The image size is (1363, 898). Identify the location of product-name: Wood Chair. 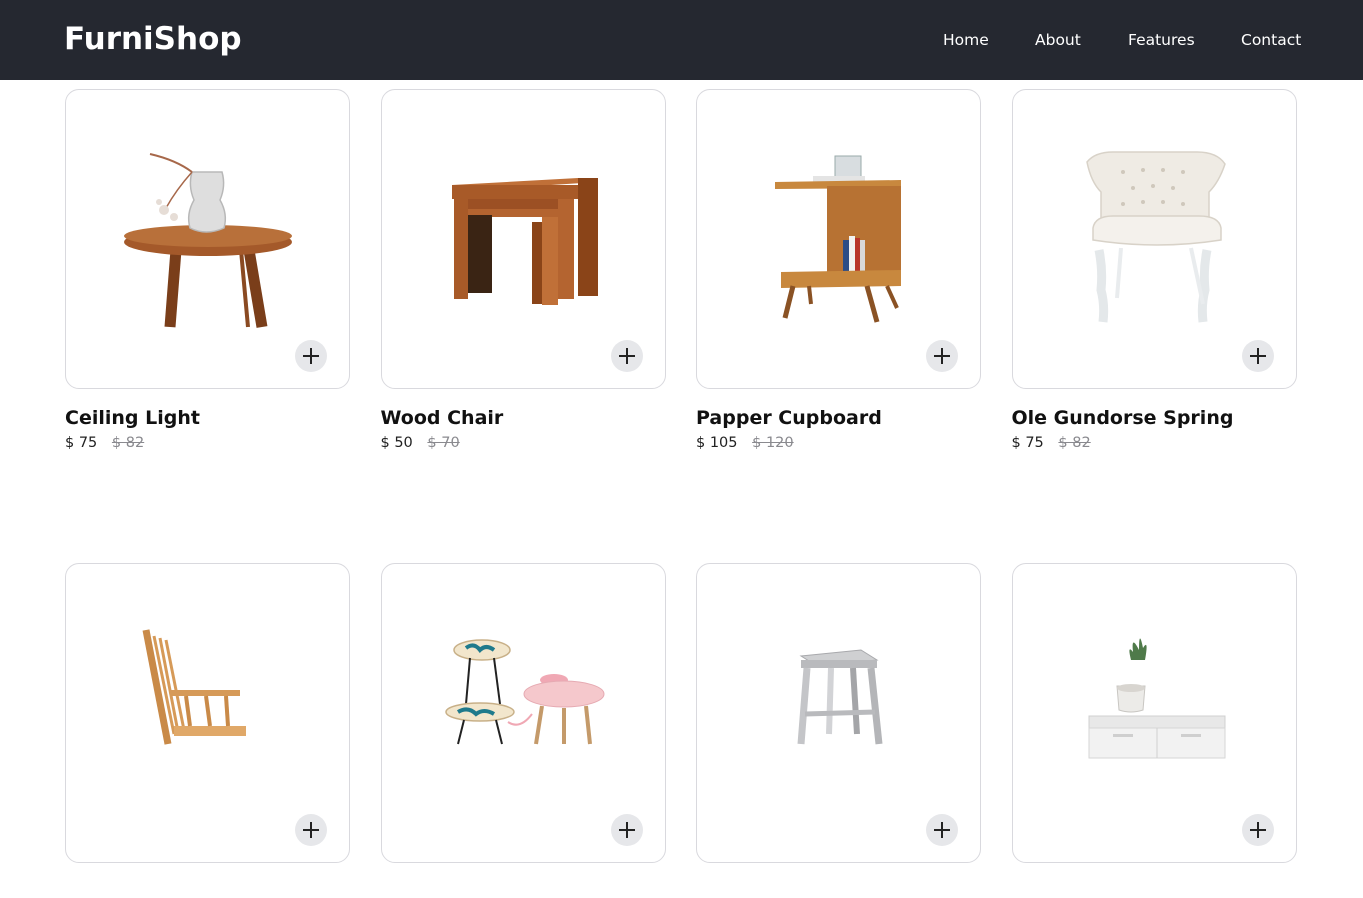
(442, 418).